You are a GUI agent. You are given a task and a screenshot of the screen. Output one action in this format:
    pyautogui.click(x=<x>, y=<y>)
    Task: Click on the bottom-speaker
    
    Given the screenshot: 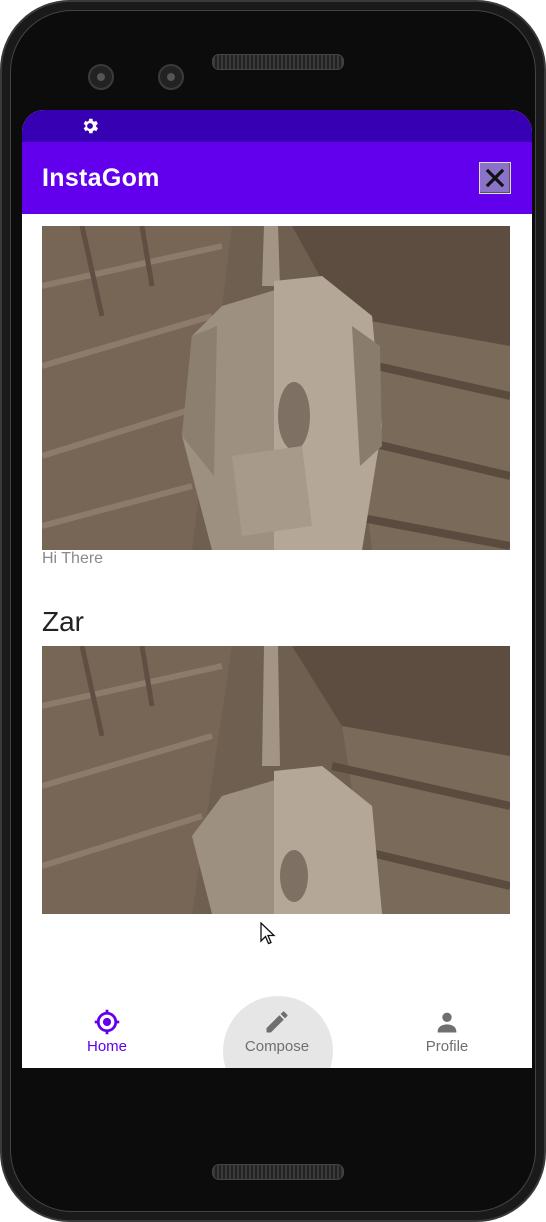 What is the action you would take?
    pyautogui.click(x=278, y=1172)
    